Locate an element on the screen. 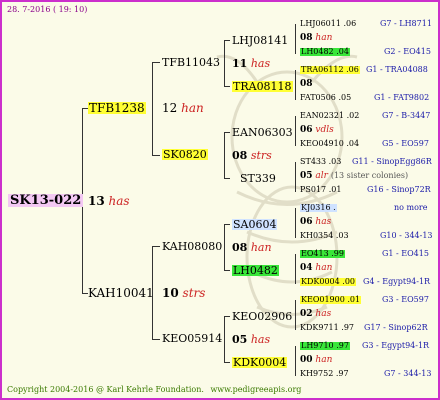 The width and height of the screenshot is (440, 400). gen4-6-bottom-ref: G4 - Egypt94-1R is located at coordinates (397, 281).